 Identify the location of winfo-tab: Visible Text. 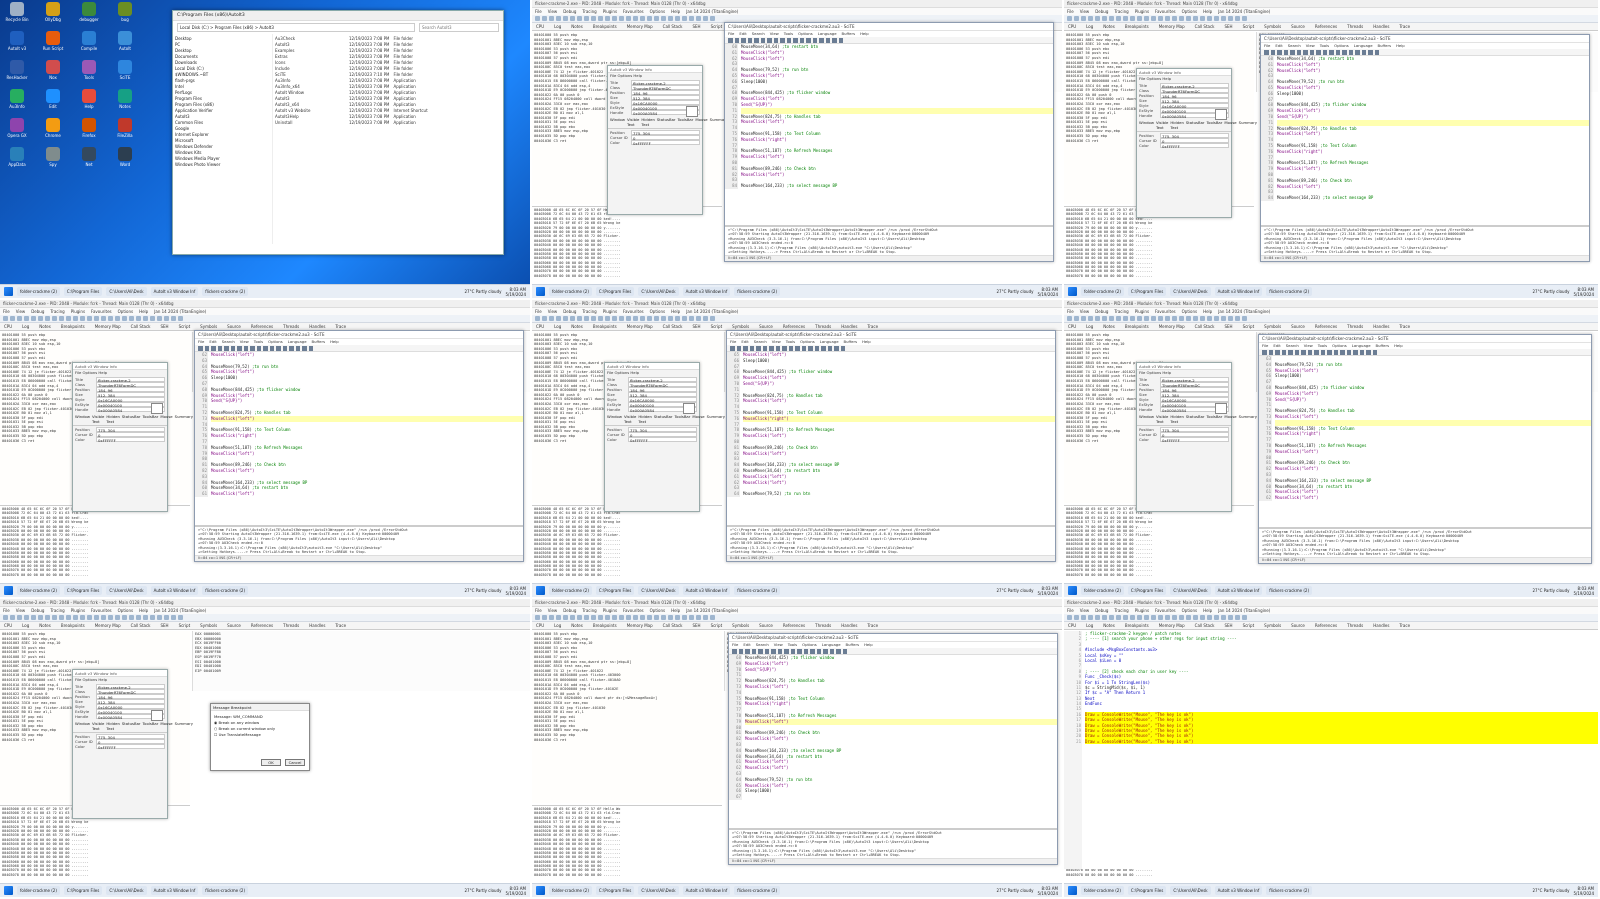
(1162, 419).